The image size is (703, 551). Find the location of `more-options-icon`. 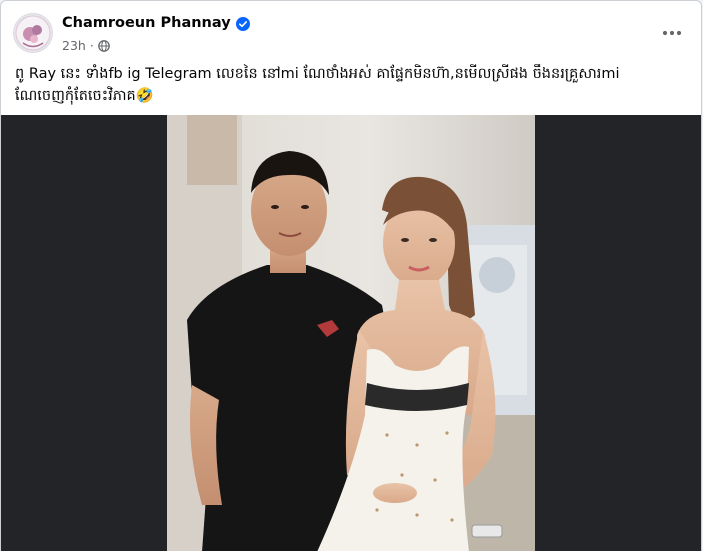

more-options-icon is located at coordinates (672, 33).